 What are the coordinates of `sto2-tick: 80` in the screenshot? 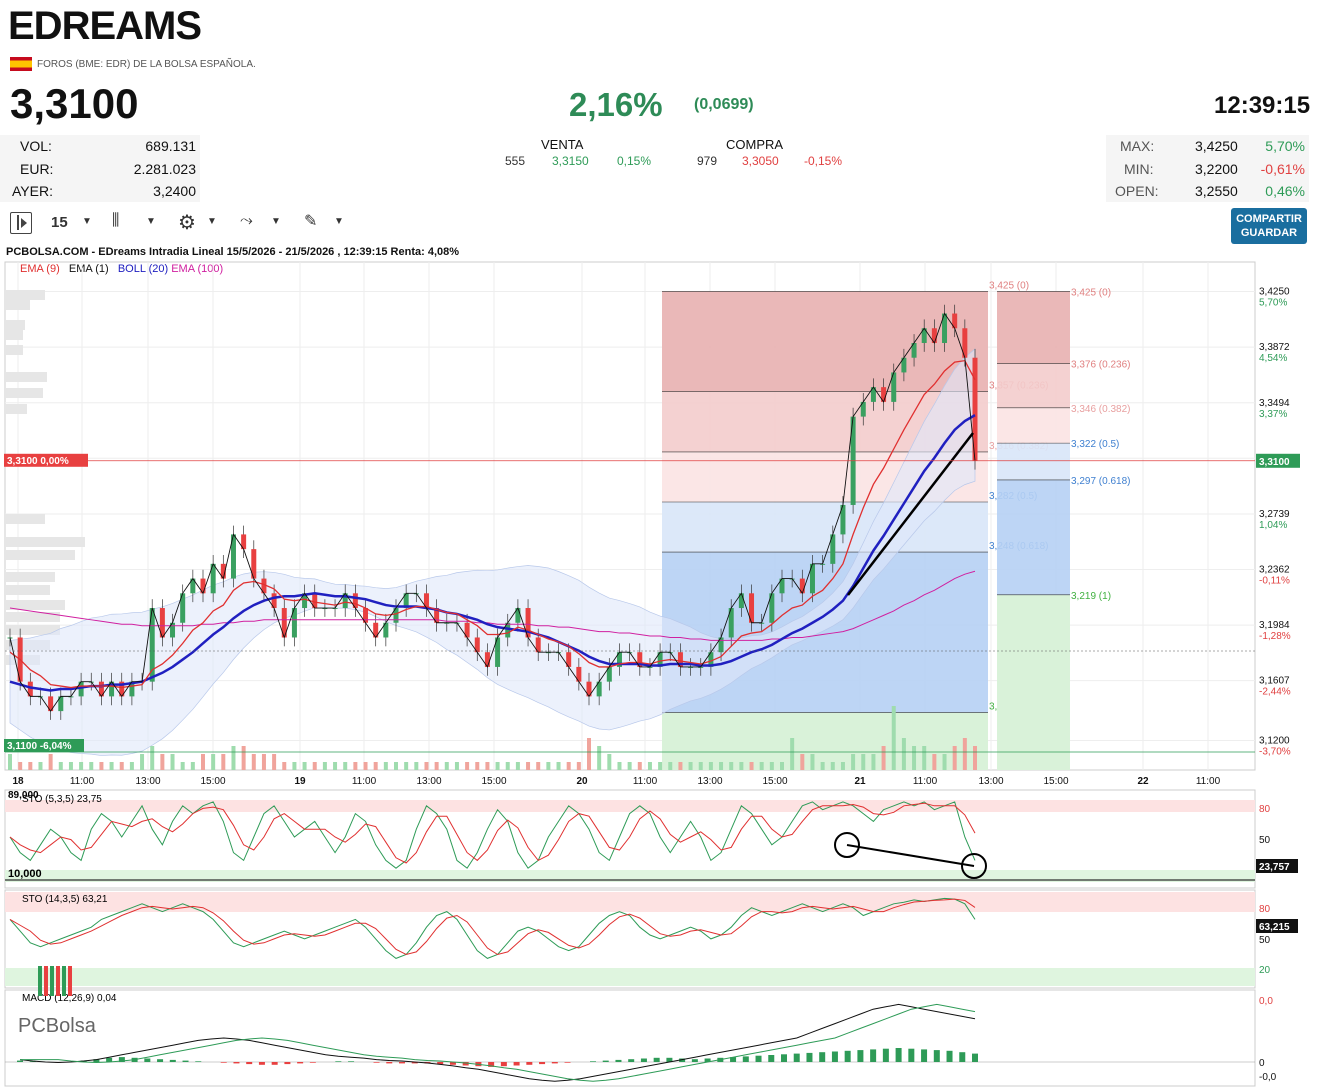 It's located at (1265, 909).